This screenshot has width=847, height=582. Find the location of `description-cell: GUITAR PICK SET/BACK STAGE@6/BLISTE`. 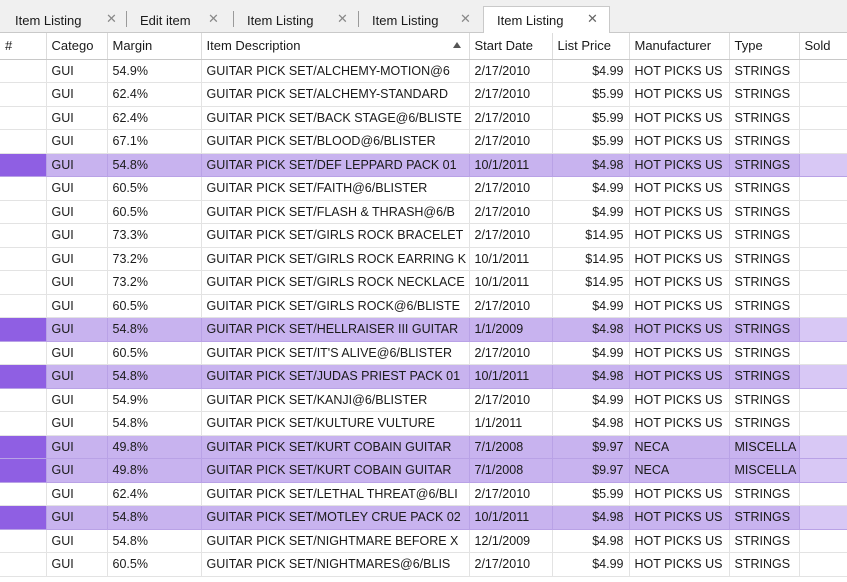

description-cell: GUITAR PICK SET/BACK STAGE@6/BLISTE is located at coordinates (335, 118).